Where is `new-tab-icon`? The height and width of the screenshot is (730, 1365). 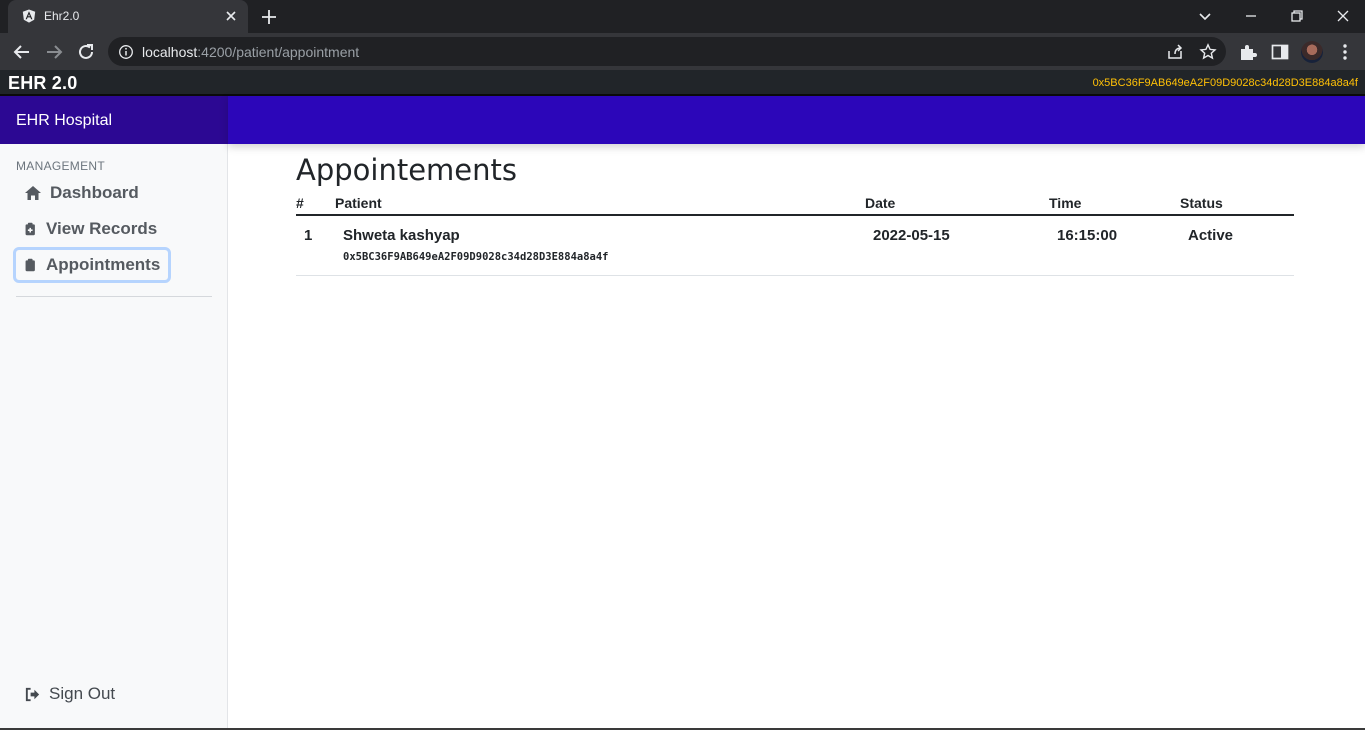
new-tab-icon is located at coordinates (269, 17).